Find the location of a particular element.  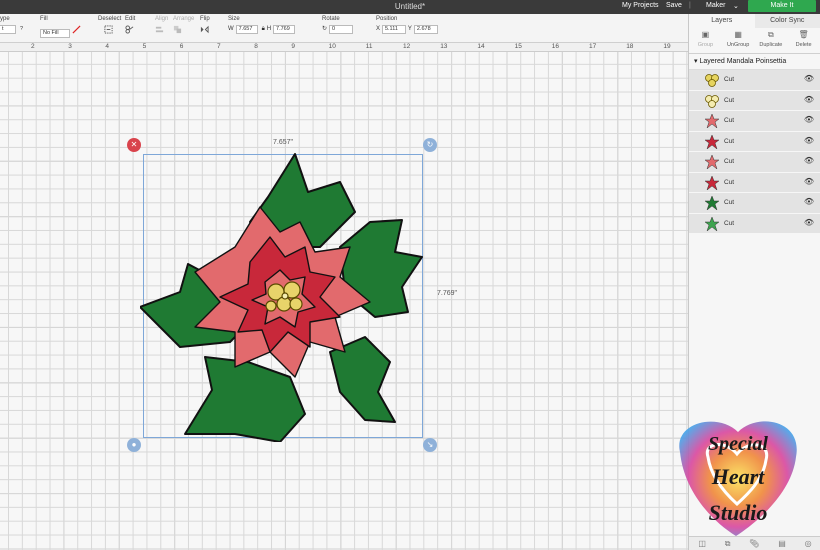

group-button: ▣ Group is located at coordinates (705, 40).